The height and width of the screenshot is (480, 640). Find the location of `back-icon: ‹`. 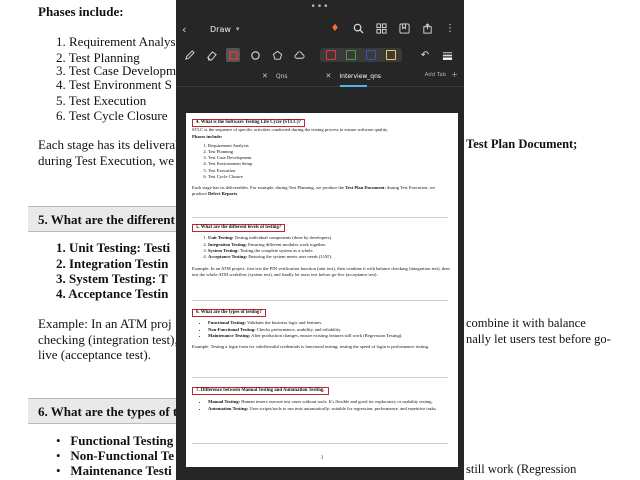

back-icon: ‹ is located at coordinates (189, 29).